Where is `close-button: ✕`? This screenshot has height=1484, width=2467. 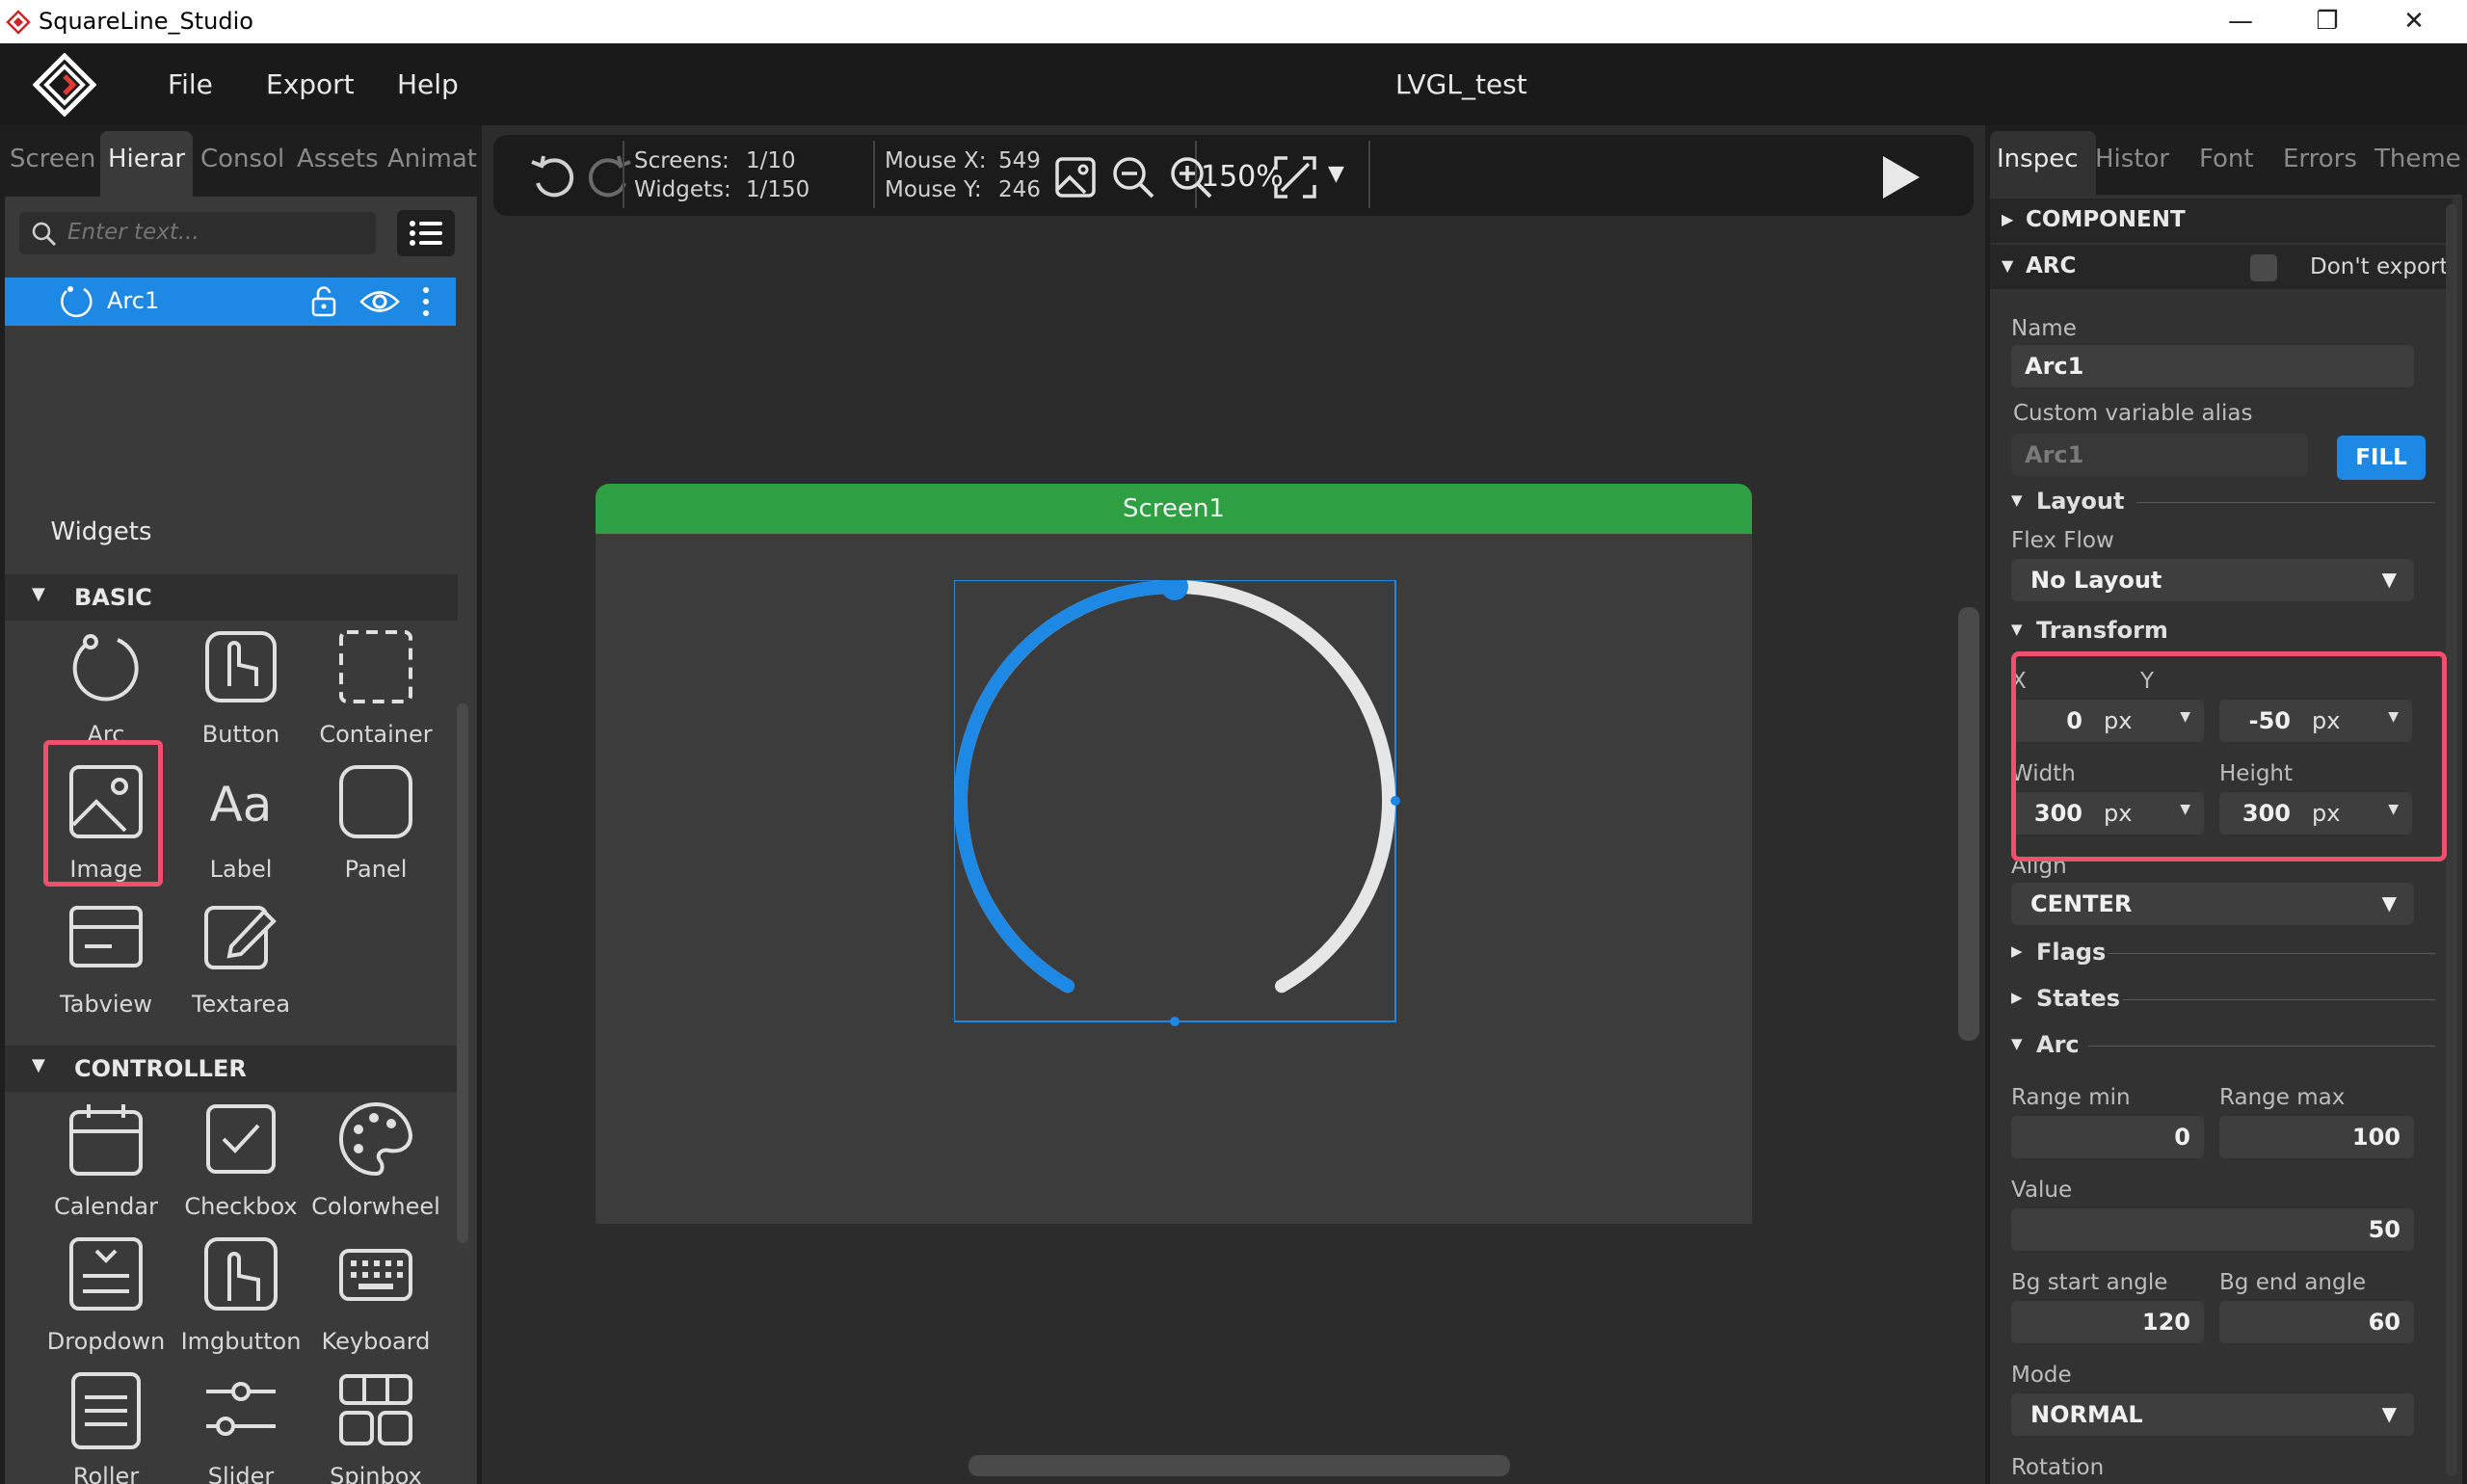
close-button: ✕ is located at coordinates (2414, 21).